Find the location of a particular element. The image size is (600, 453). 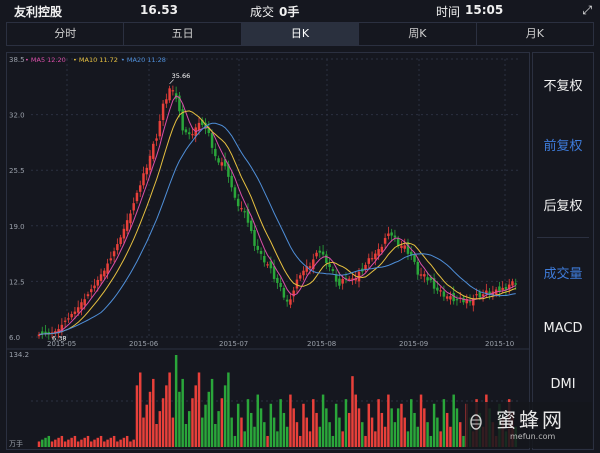

tab-intraday: 分时 is located at coordinates (66, 34).